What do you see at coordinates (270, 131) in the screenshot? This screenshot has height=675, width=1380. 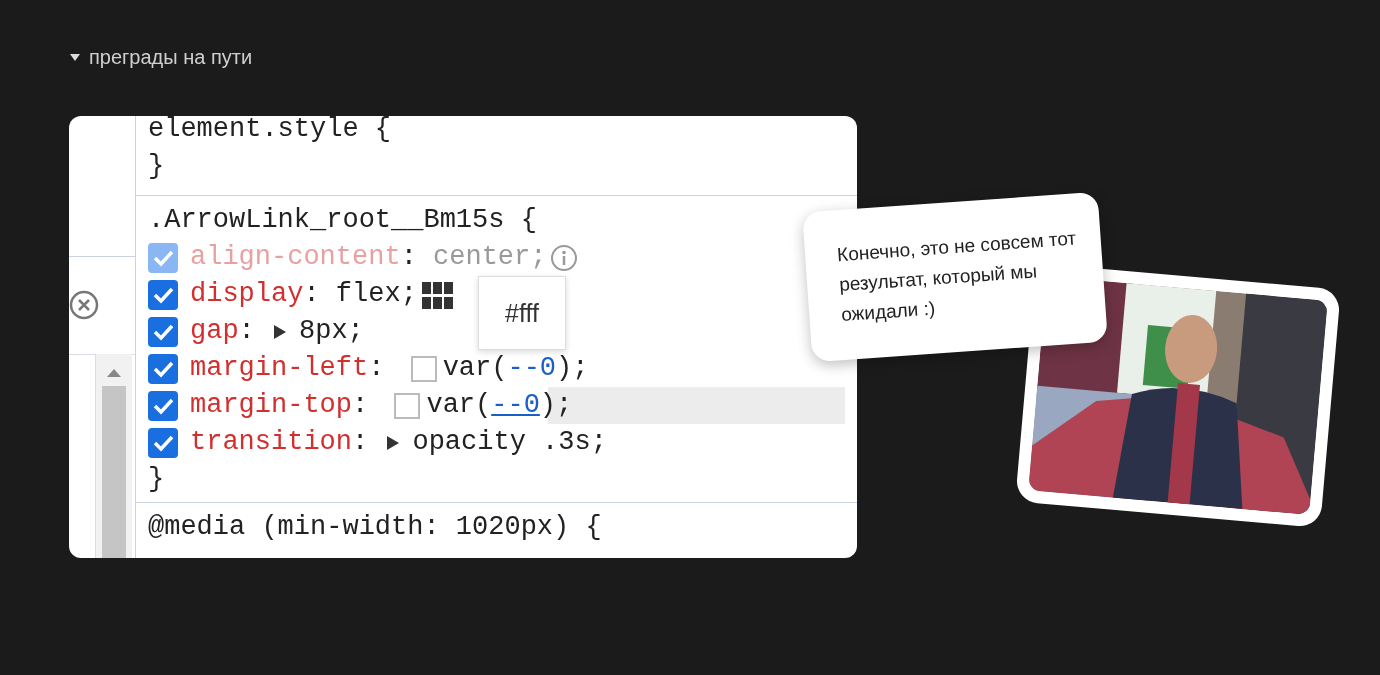 I see `code-text: element.style {` at bounding box center [270, 131].